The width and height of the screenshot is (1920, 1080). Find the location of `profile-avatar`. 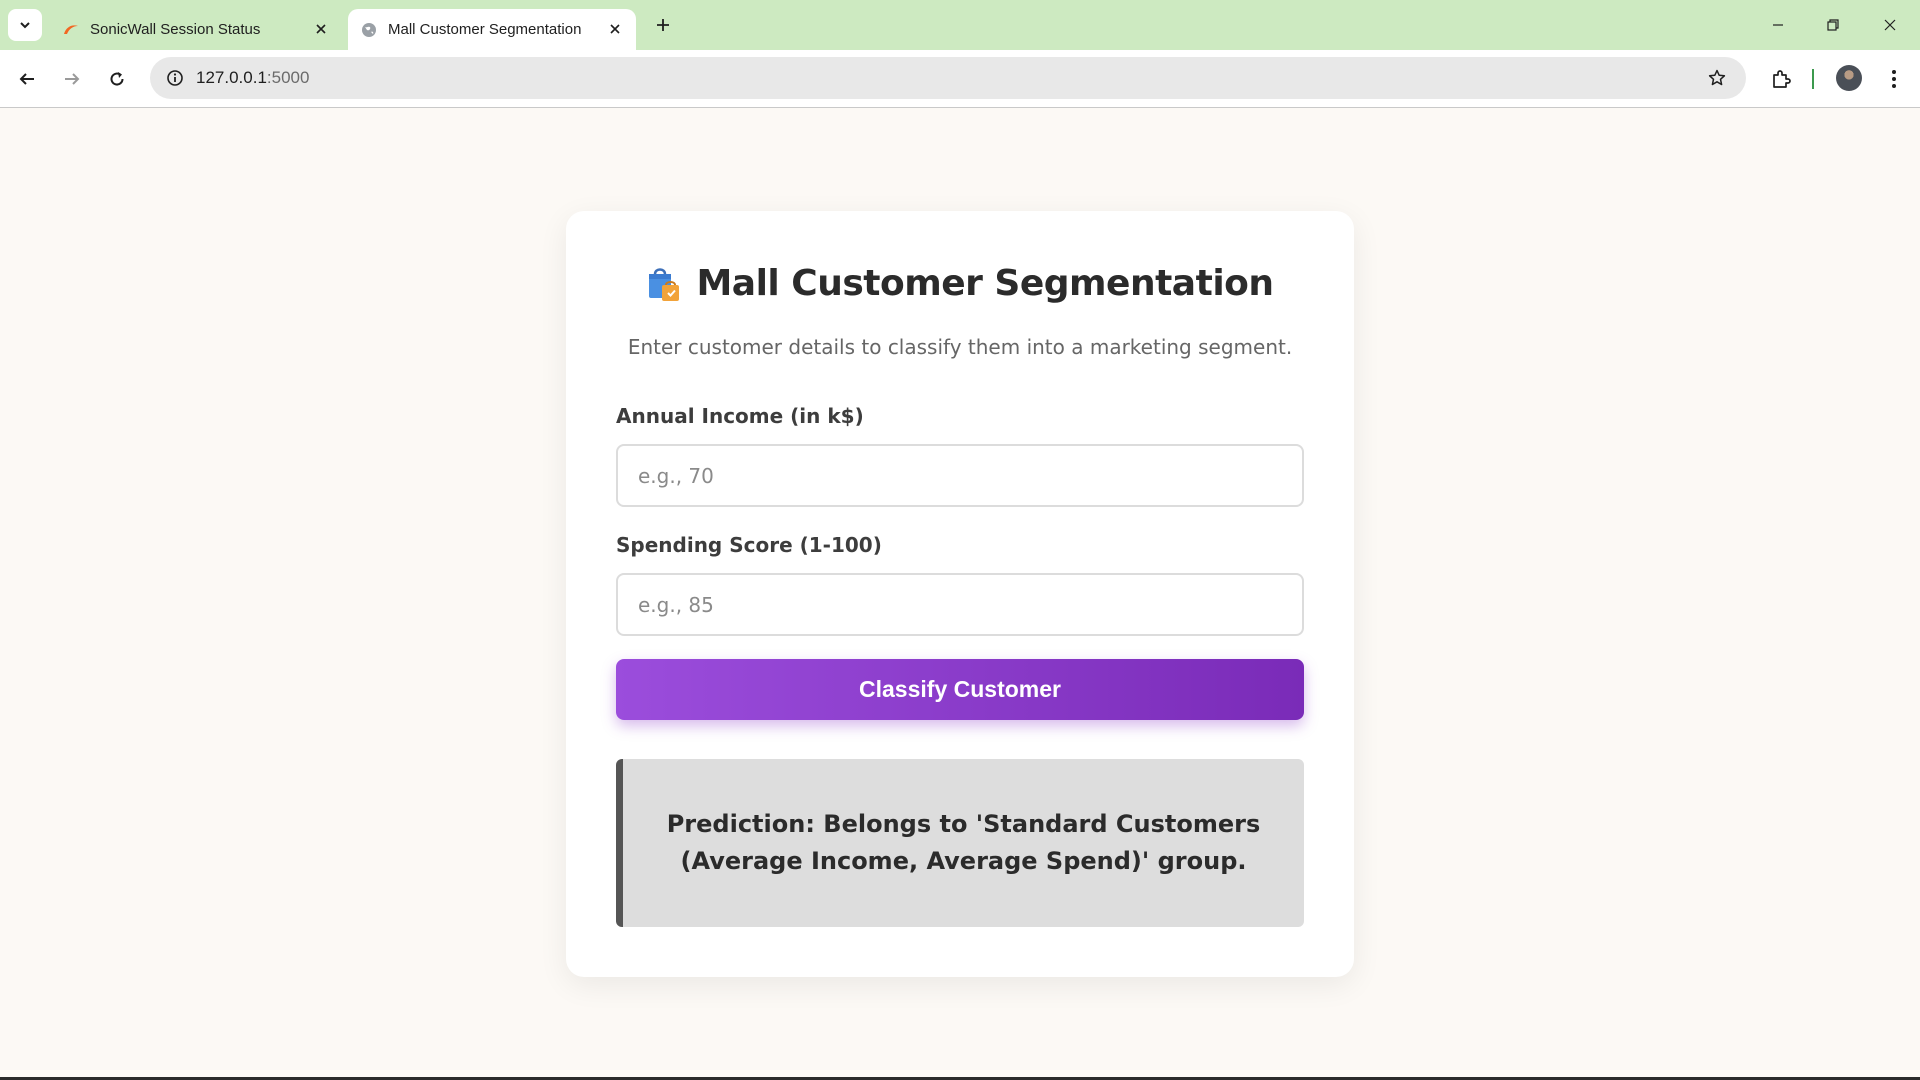

profile-avatar is located at coordinates (1849, 78).